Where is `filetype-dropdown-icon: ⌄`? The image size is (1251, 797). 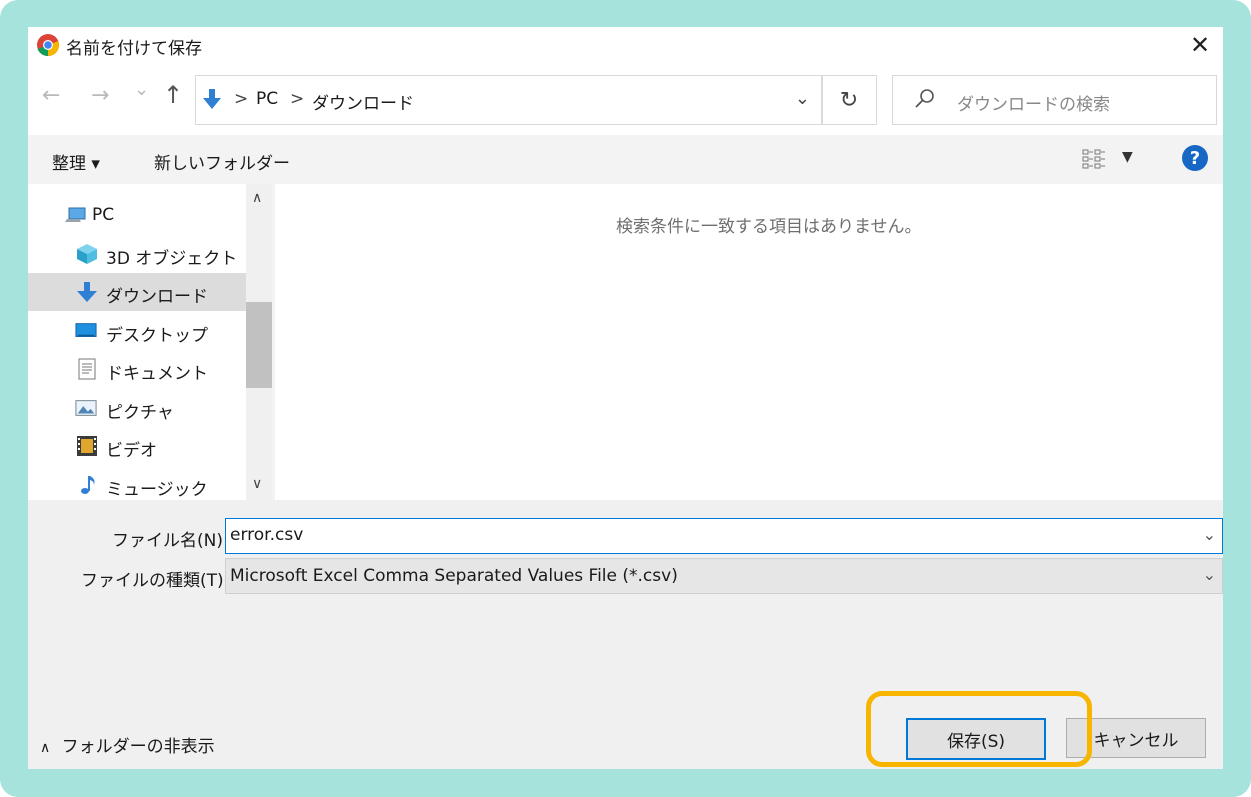
filetype-dropdown-icon: ⌄ is located at coordinates (1209, 574).